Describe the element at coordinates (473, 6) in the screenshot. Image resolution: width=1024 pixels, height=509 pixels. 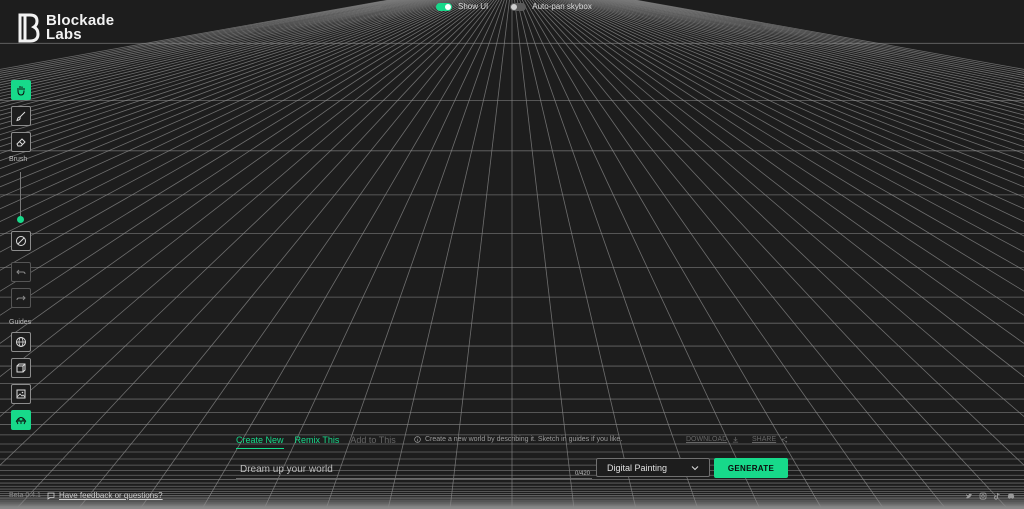
I see `show-ui-label: Show UI` at that location.